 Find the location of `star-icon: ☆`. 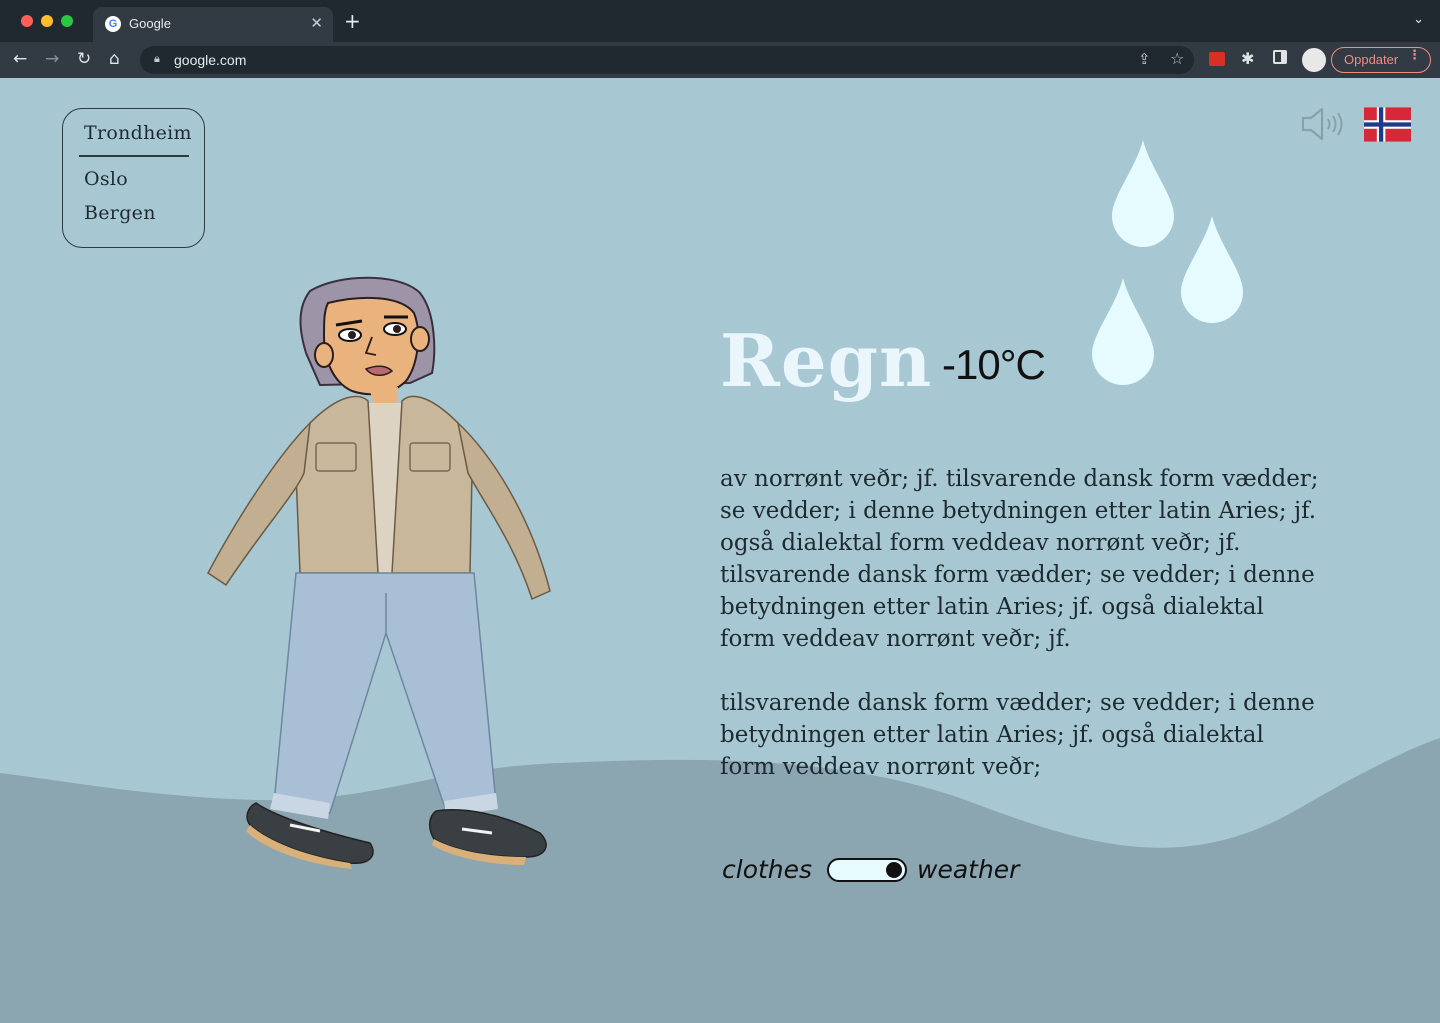

star-icon: ☆ is located at coordinates (1177, 58).